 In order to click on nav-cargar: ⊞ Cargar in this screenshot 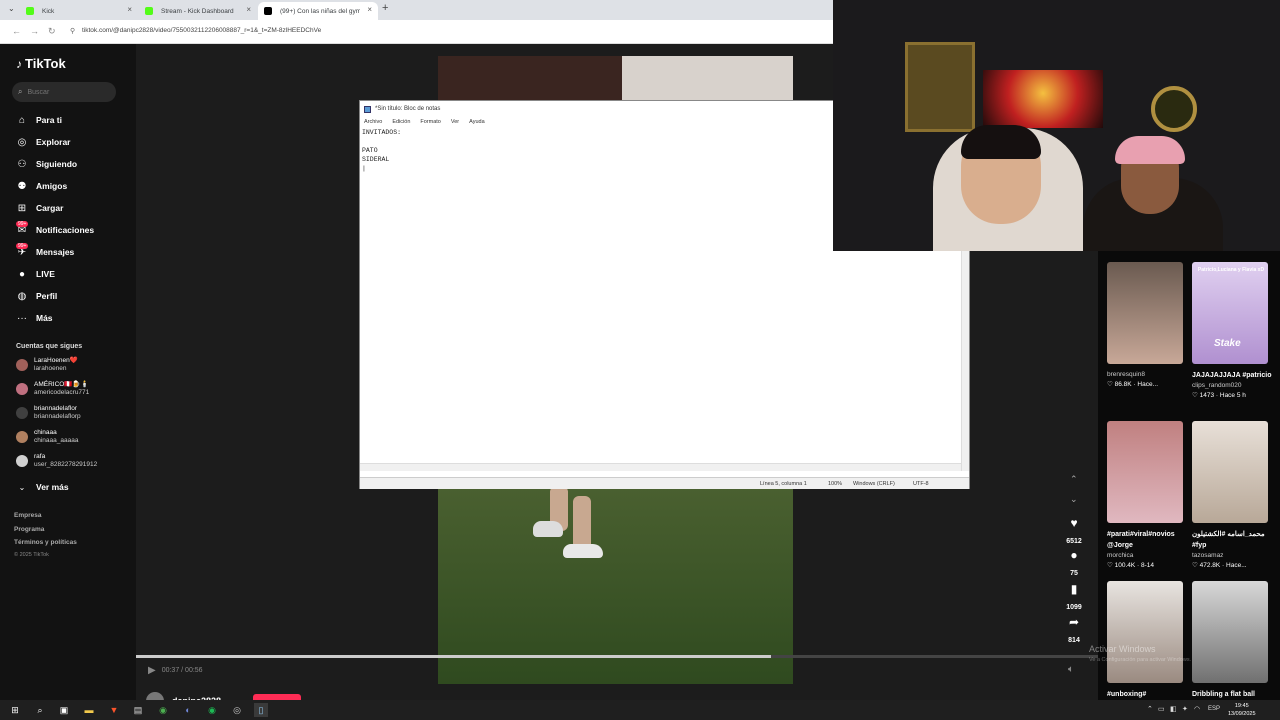, I will do `click(40, 208)`.